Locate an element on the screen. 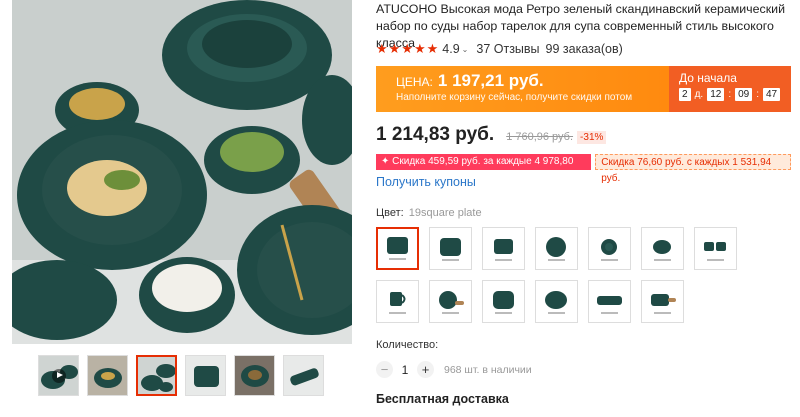 This screenshot has width=800, height=417. shipping-label: Бесплатная доставка is located at coordinates (442, 399).